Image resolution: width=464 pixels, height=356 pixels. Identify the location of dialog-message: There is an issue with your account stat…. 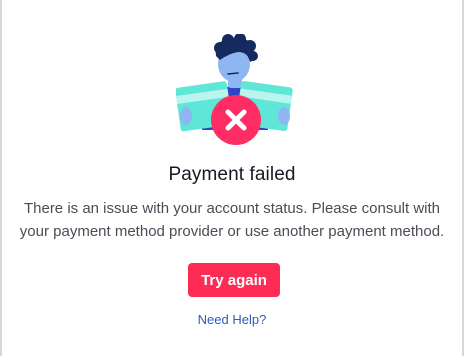
(232, 220).